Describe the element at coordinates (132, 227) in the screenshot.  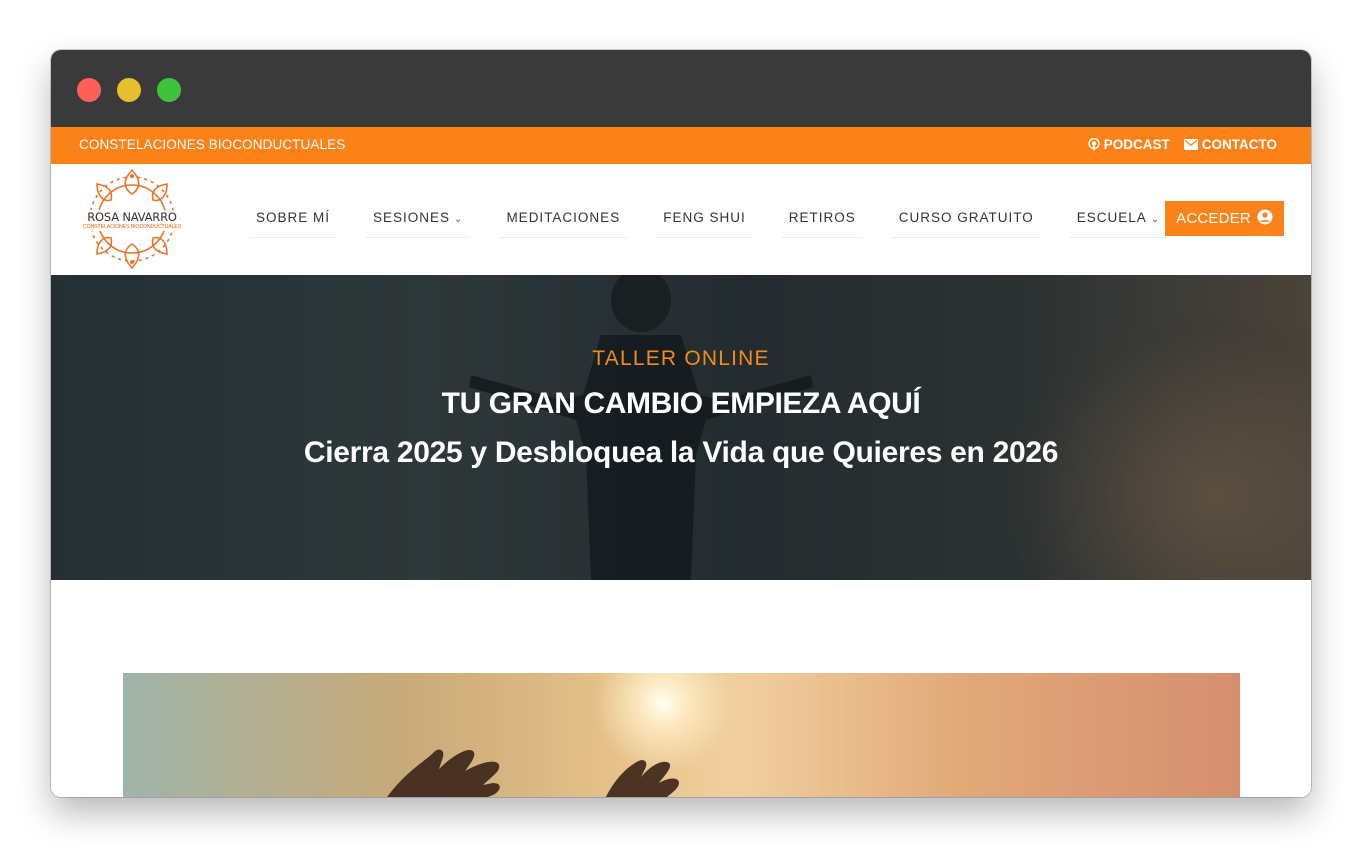
I see `logo-subtitle: CONSTELACIONES BIOCONDUCTUALES` at that location.